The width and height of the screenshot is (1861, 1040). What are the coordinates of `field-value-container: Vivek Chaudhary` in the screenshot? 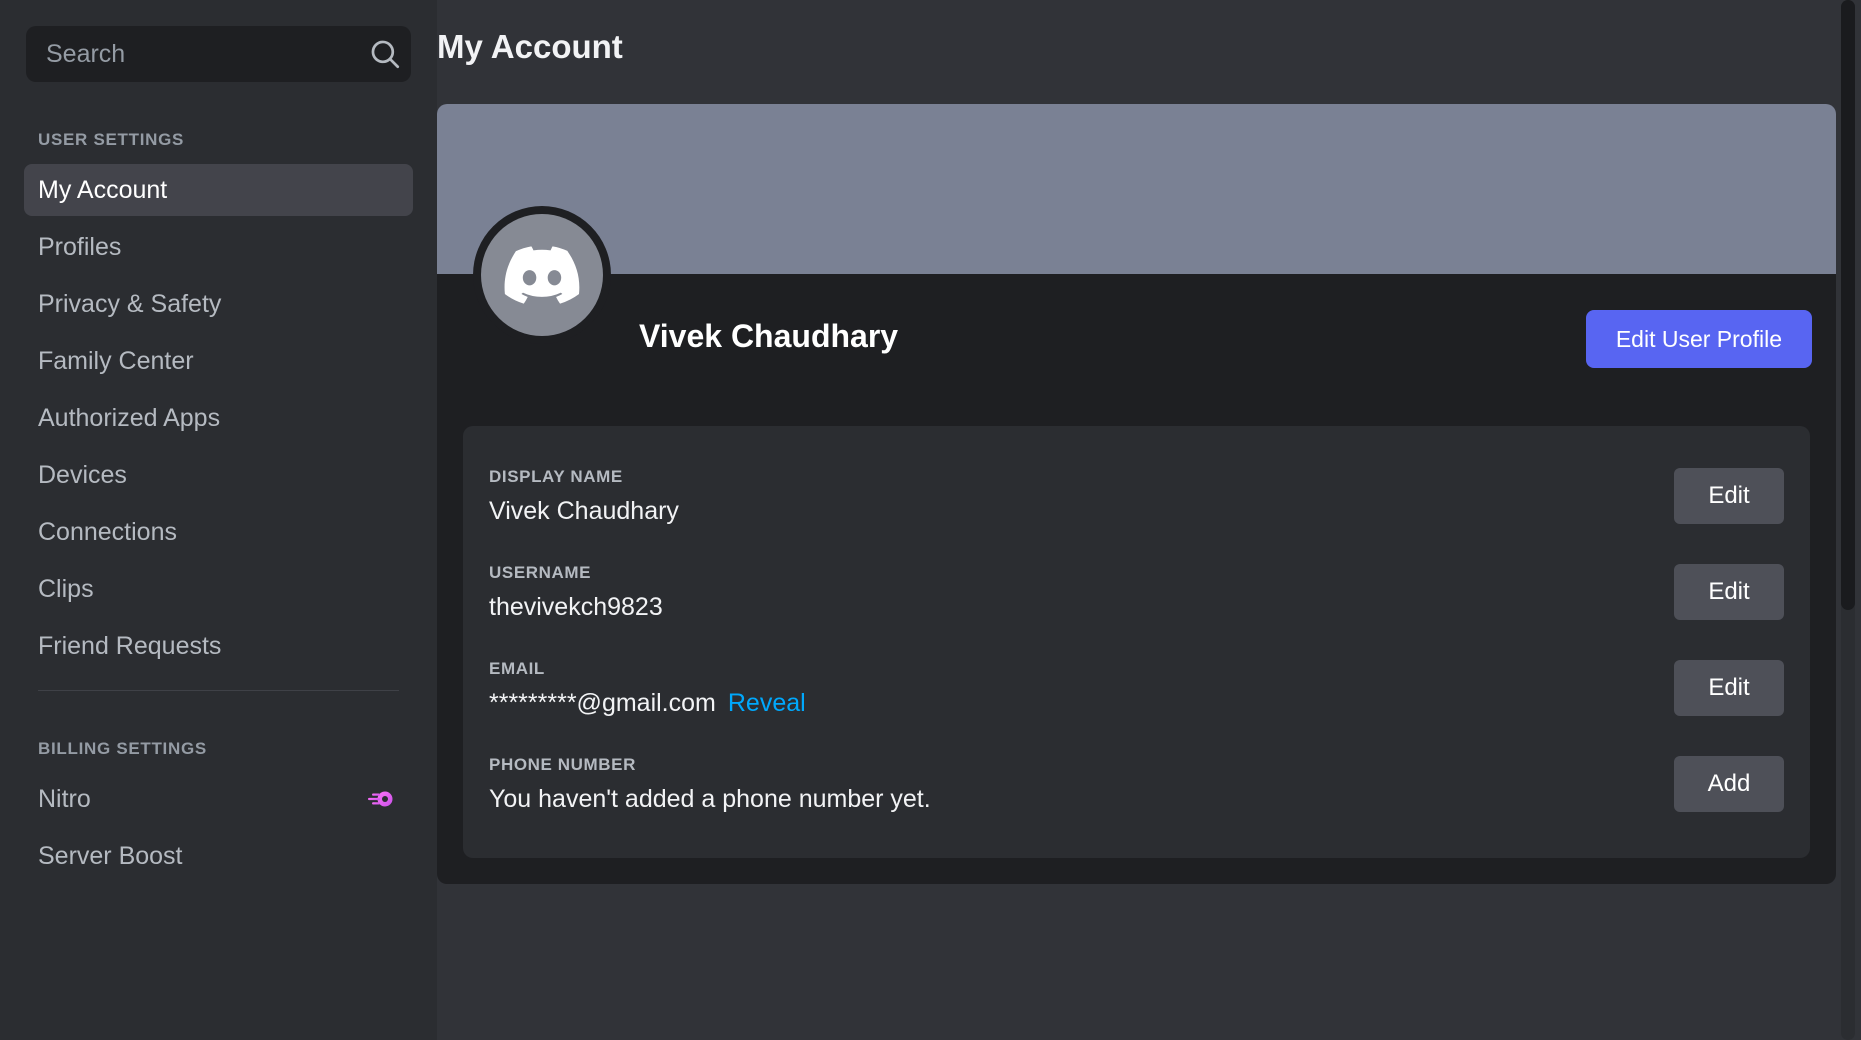 It's located at (584, 511).